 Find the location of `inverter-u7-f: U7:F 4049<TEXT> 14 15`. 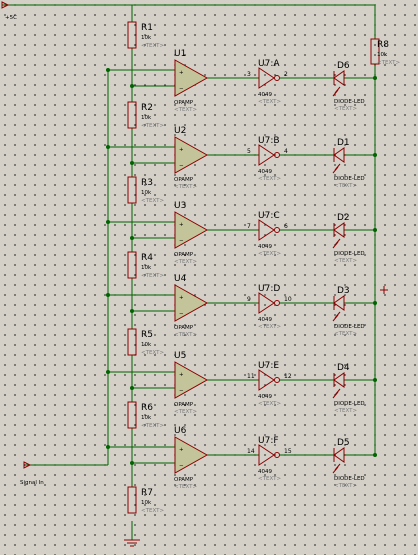

inverter-u7-f: U7:F 4049<TEXT> 14 15 is located at coordinates (269, 459).